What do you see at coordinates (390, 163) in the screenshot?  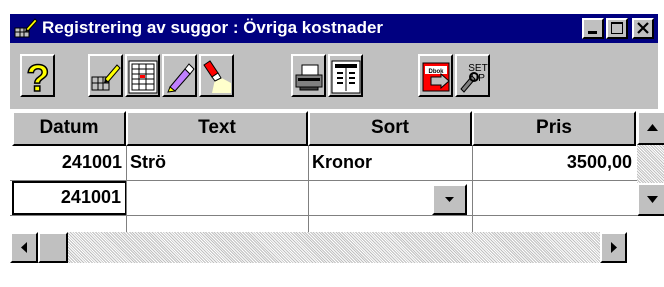 I see `cell-sort: Kronor` at bounding box center [390, 163].